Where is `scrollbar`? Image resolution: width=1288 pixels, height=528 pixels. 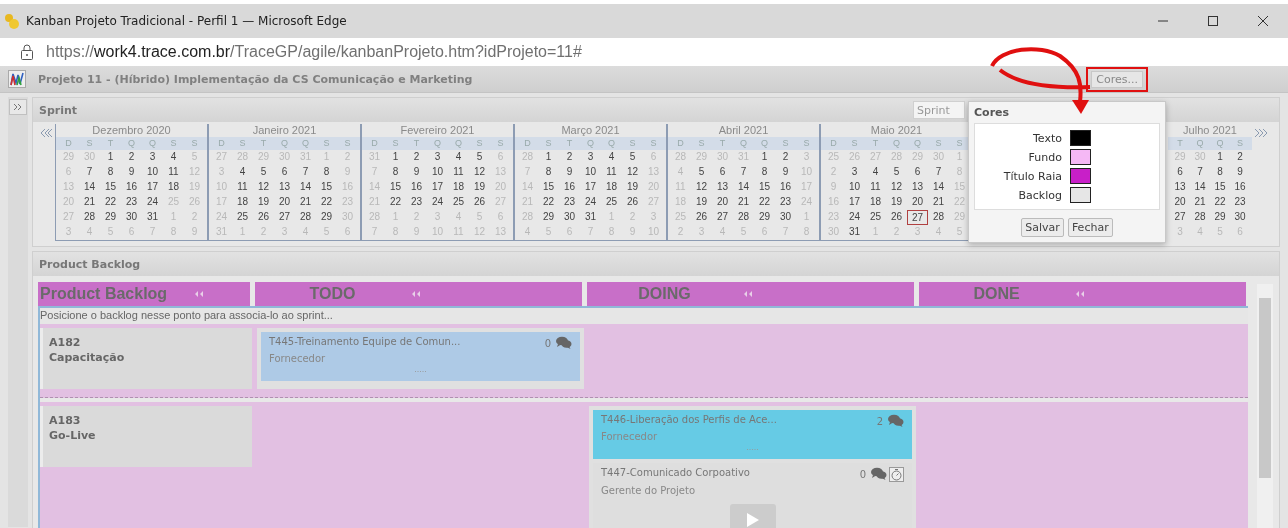 scrollbar is located at coordinates (1265, 406).